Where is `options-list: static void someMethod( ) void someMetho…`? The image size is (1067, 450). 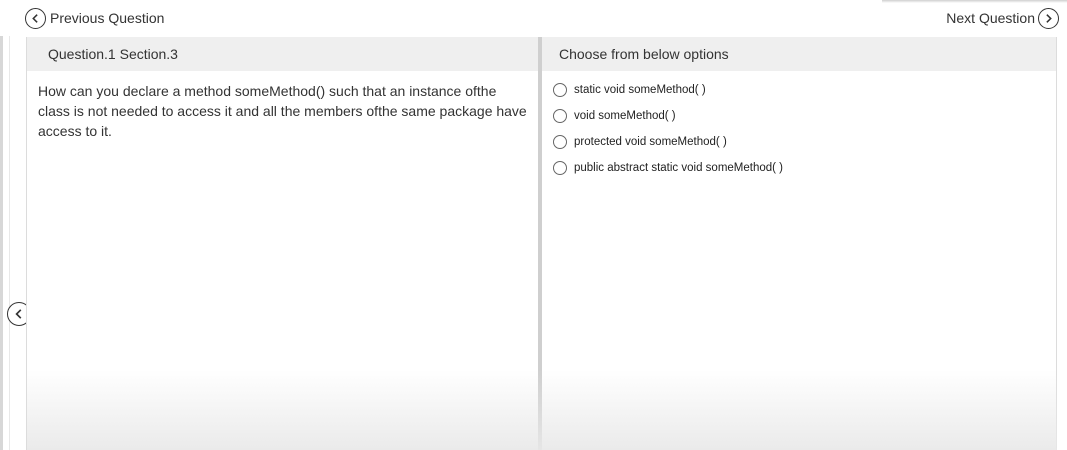 options-list: static void someMethod( ) void someMetho… is located at coordinates (799, 126).